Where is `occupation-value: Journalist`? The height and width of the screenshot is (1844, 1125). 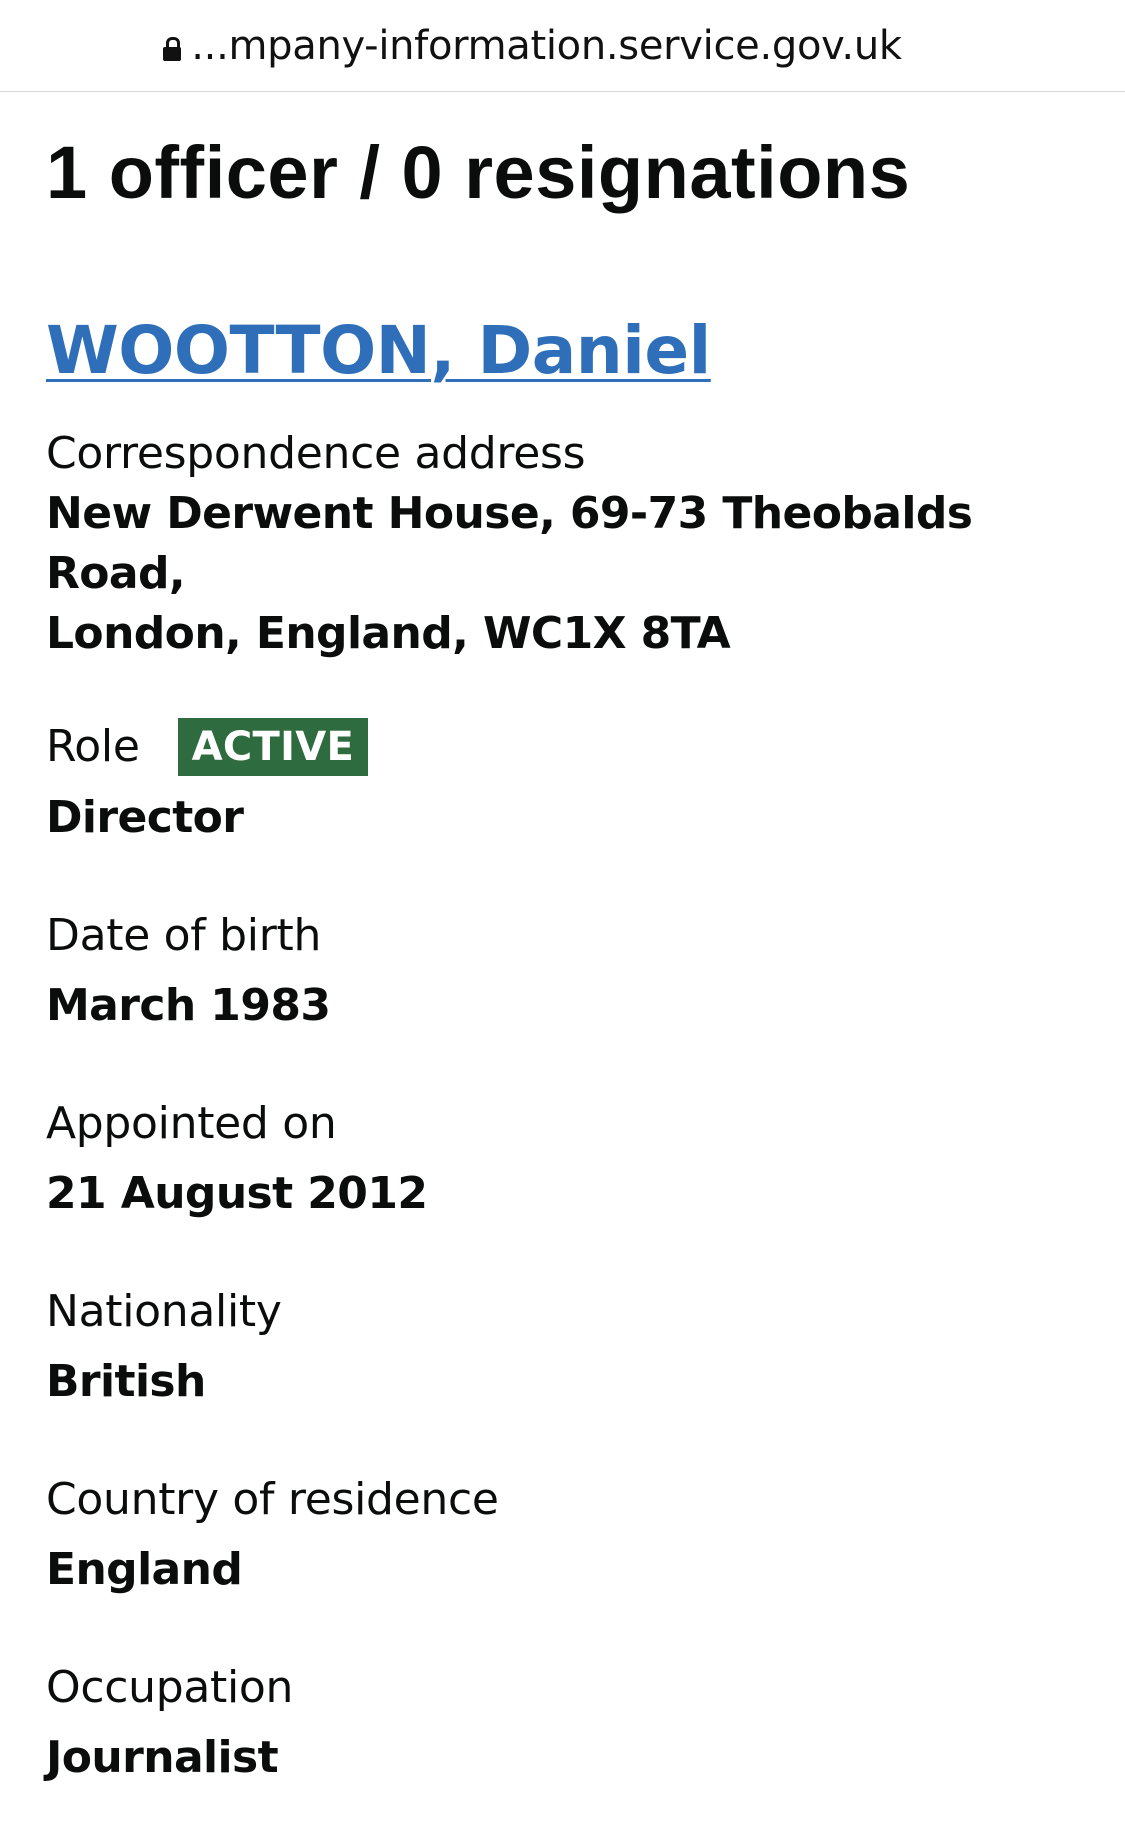
occupation-value: Journalist is located at coordinates (162, 1757).